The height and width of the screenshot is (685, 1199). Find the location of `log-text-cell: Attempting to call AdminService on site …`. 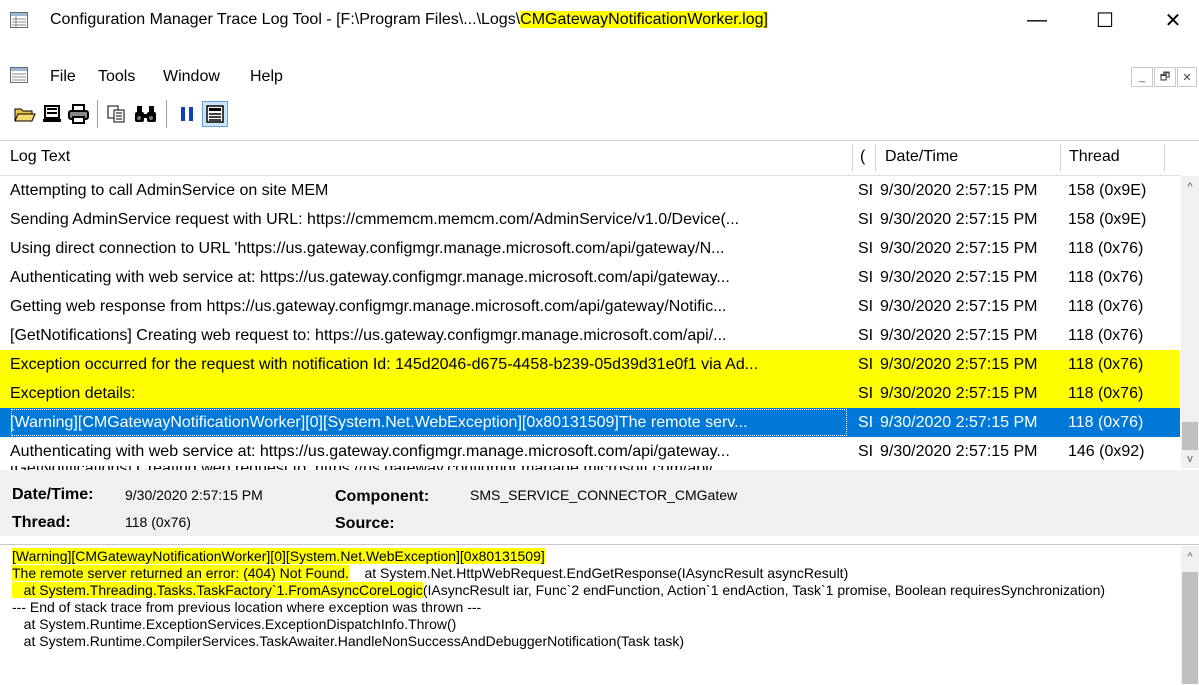

log-text-cell: Attempting to call AdminService on site … is located at coordinates (169, 190).